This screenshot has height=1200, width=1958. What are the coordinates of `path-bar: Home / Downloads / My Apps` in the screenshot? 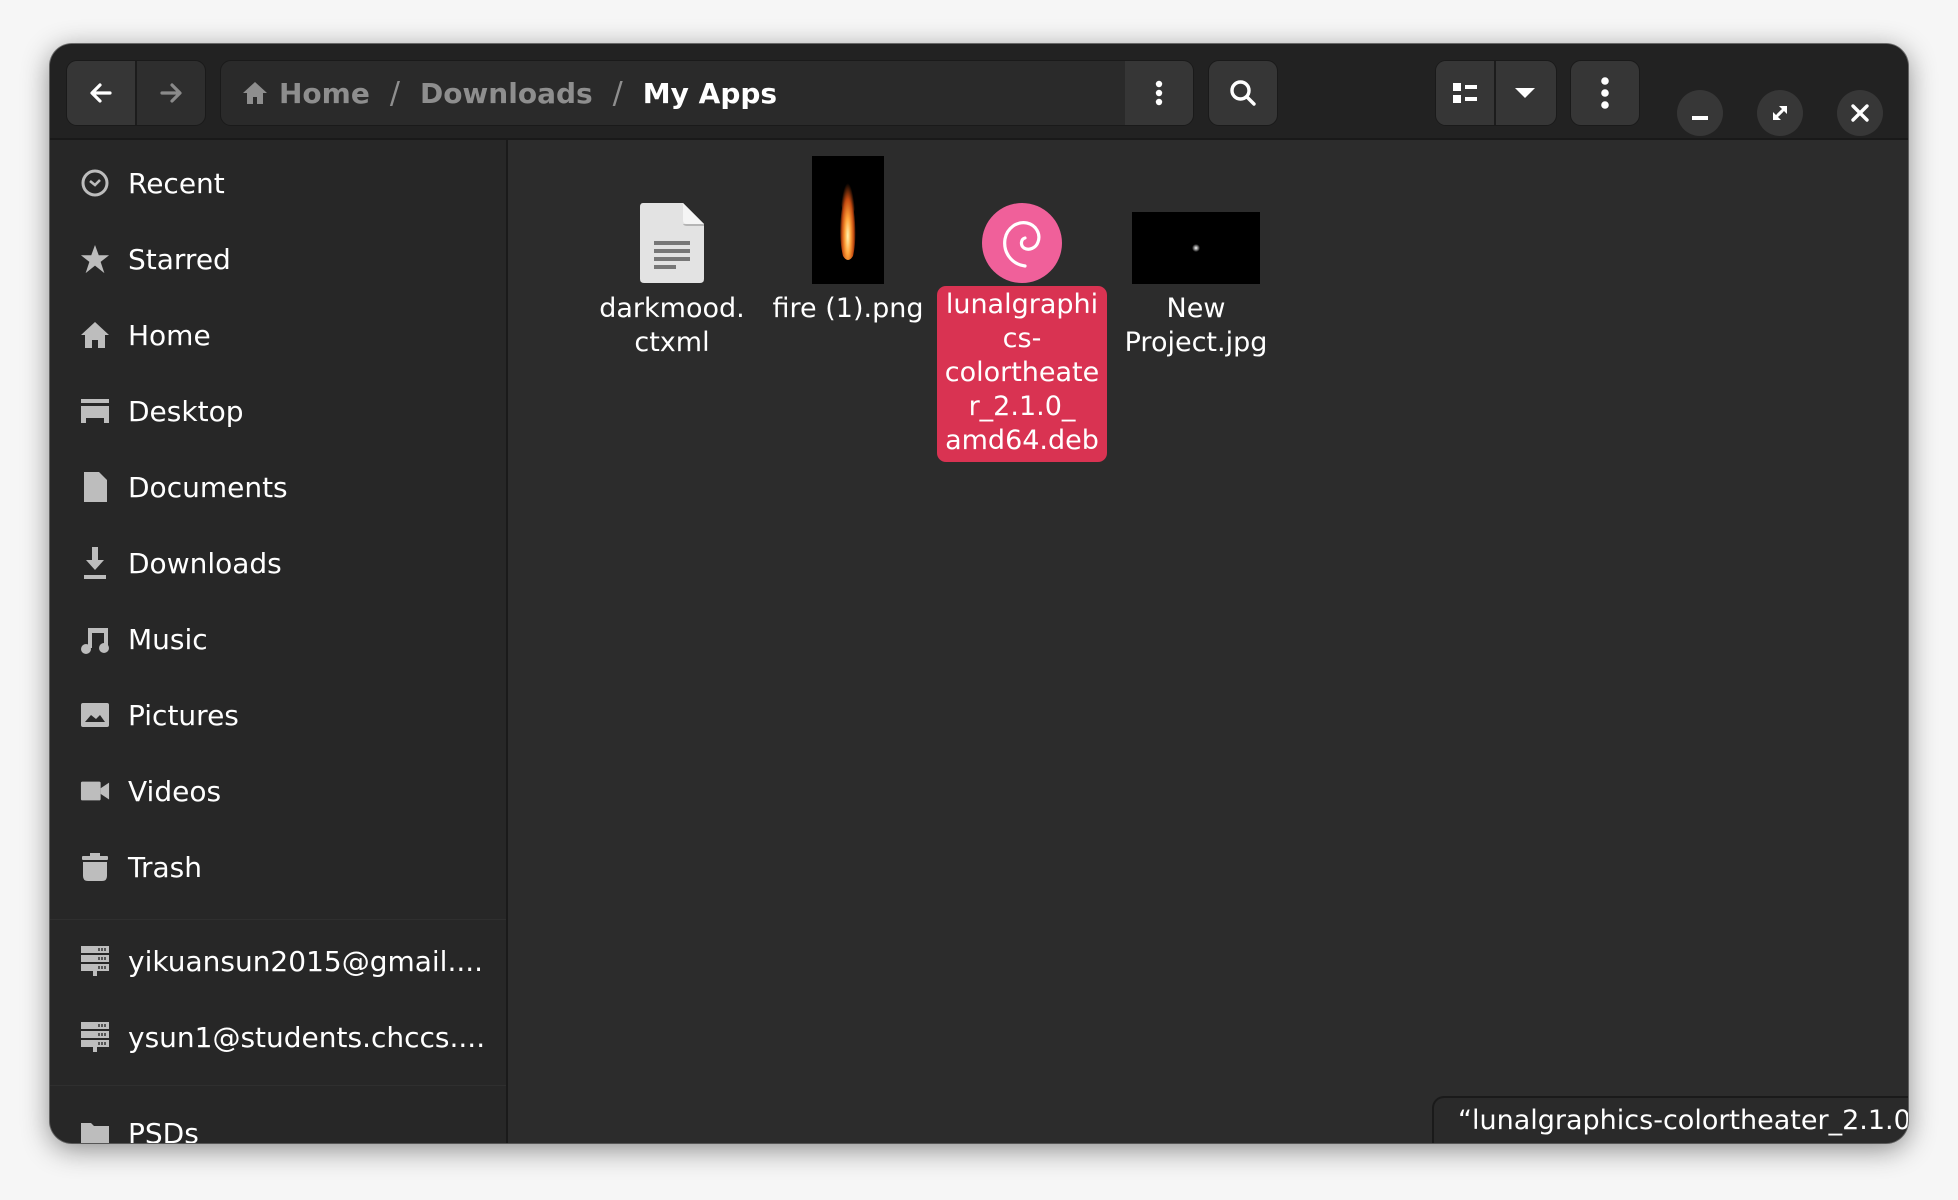 It's located at (707, 93).